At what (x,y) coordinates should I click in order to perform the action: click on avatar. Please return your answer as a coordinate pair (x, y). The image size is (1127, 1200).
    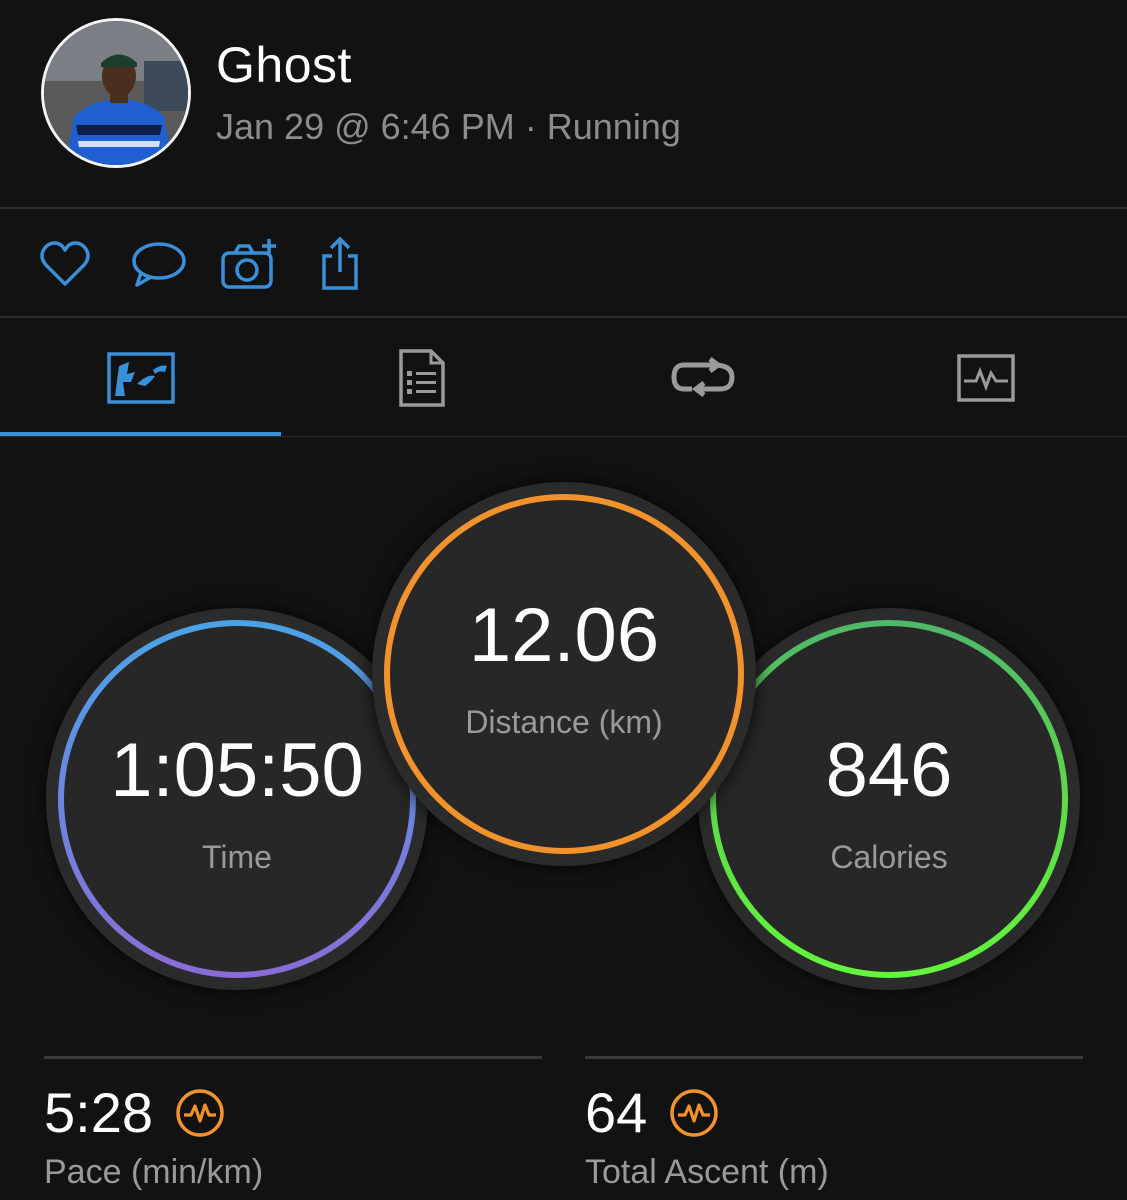
    Looking at the image, I should click on (116, 93).